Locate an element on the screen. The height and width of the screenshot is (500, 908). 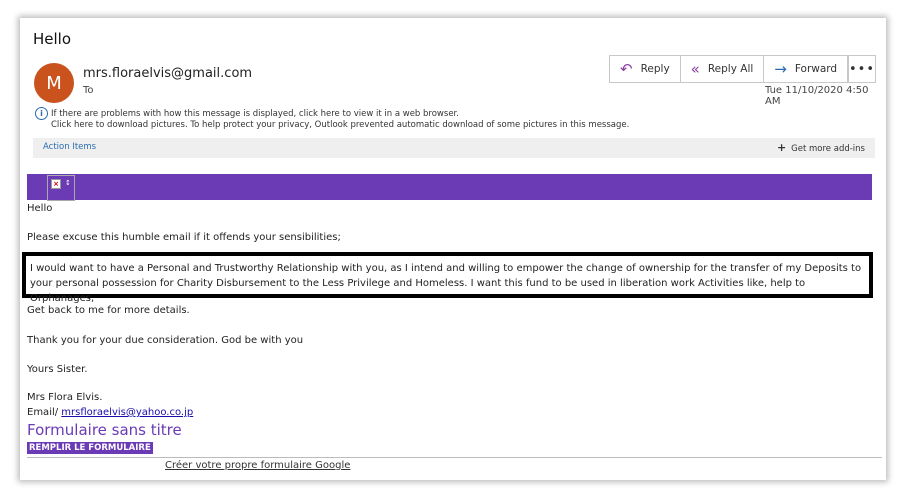
fill-form-button: REMPLIR LE FORMULAIRE is located at coordinates (90, 448).